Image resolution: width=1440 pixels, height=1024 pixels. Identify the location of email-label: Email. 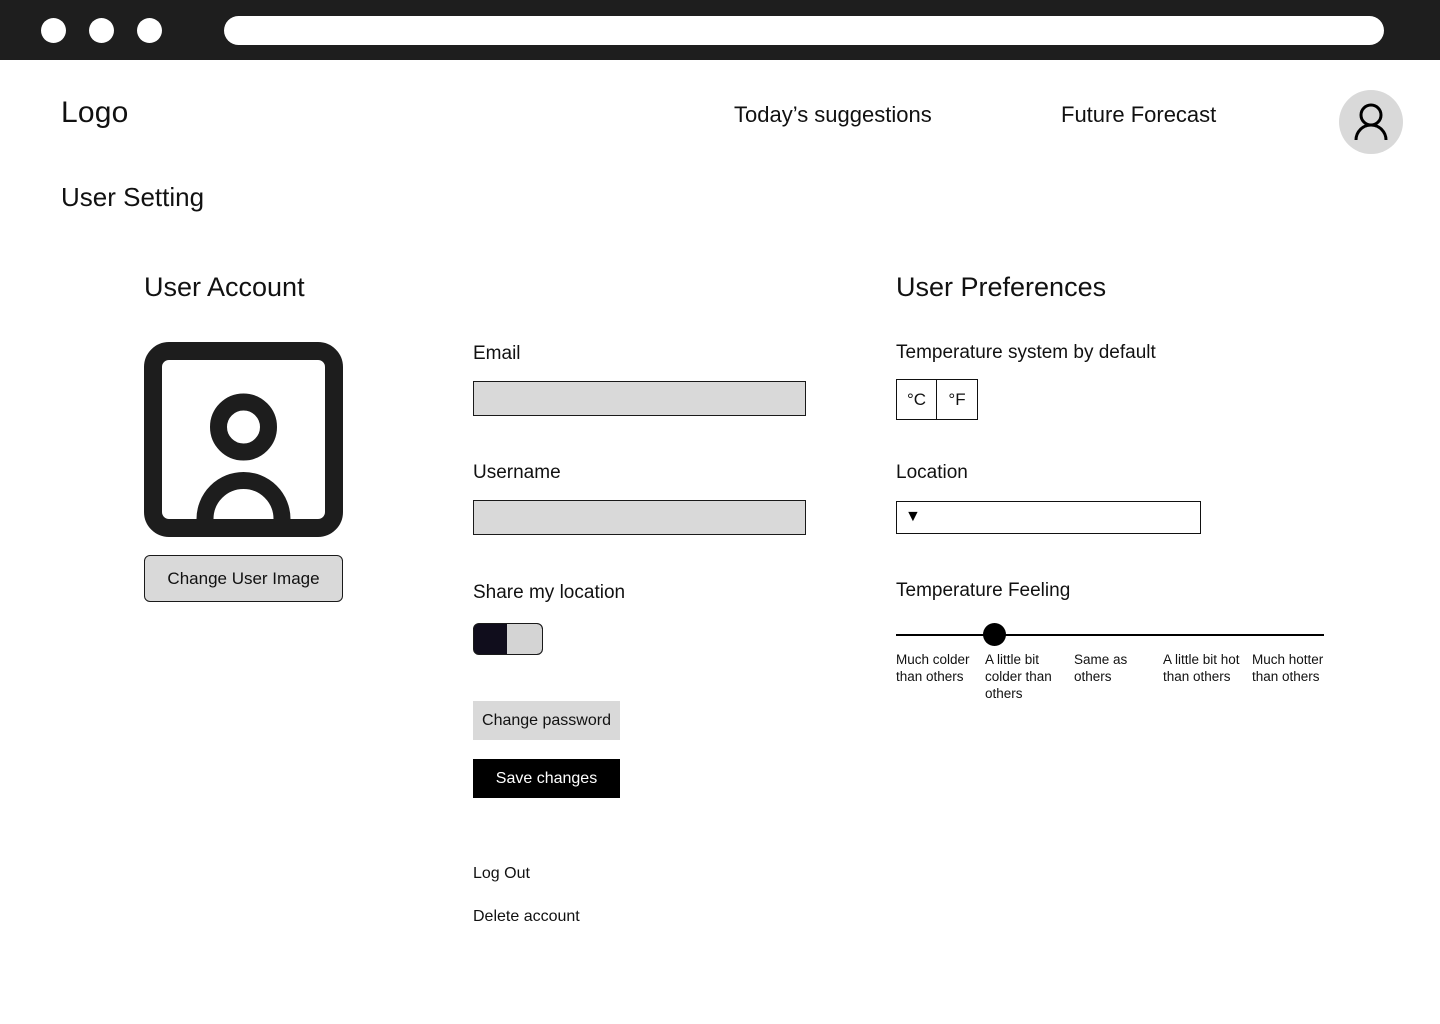
(497, 353).